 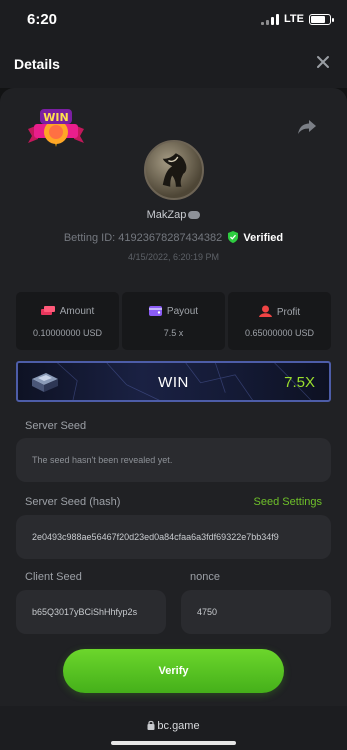 I want to click on avatar, so click(x=174, y=170).